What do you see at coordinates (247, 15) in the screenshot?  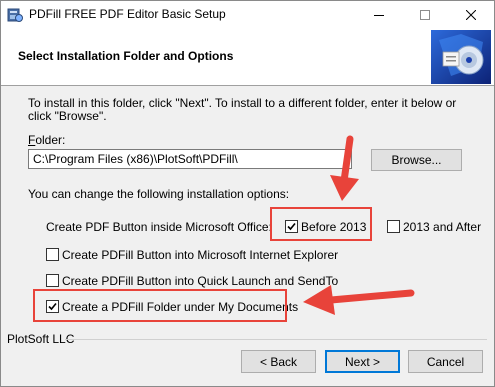 I see `title-bar: PDFill FREE PDF Editor Basic Setup` at bounding box center [247, 15].